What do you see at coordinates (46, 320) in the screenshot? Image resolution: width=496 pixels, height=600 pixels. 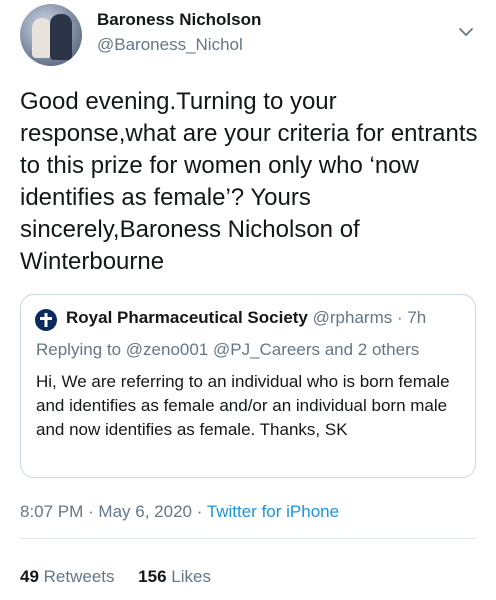 I see `rps-logo-icon` at bounding box center [46, 320].